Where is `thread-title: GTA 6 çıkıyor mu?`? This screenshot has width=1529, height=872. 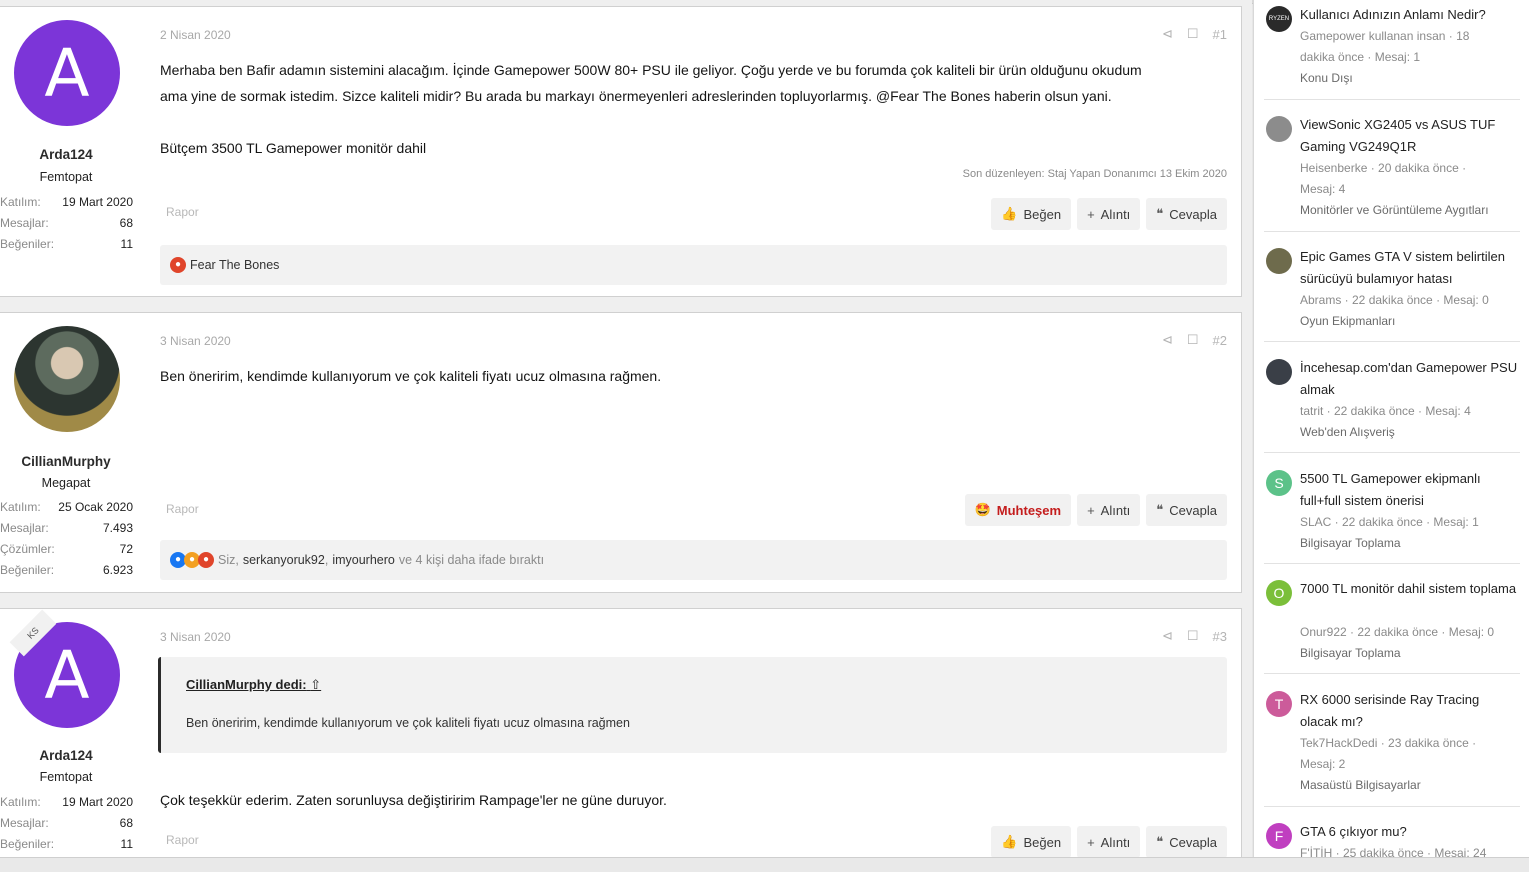 thread-title: GTA 6 çıkıyor mu? is located at coordinates (1410, 832).